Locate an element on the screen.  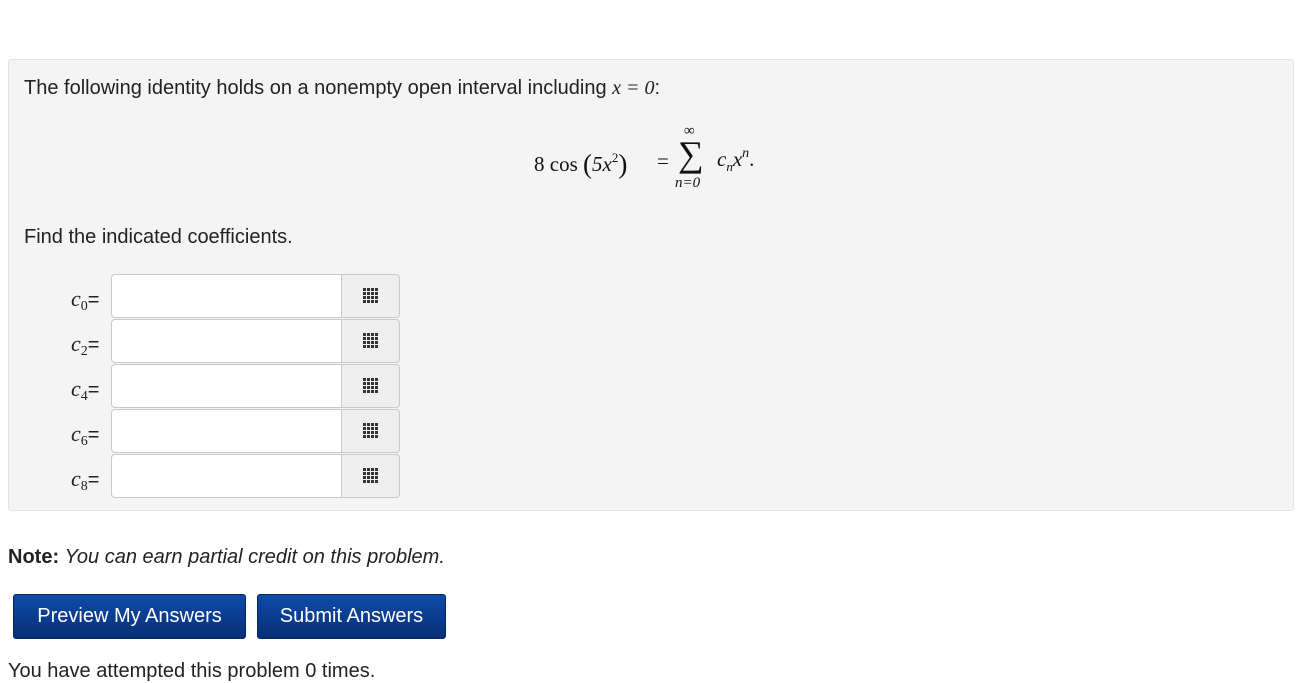
intro-math: x = 0 is located at coordinates (633, 88).